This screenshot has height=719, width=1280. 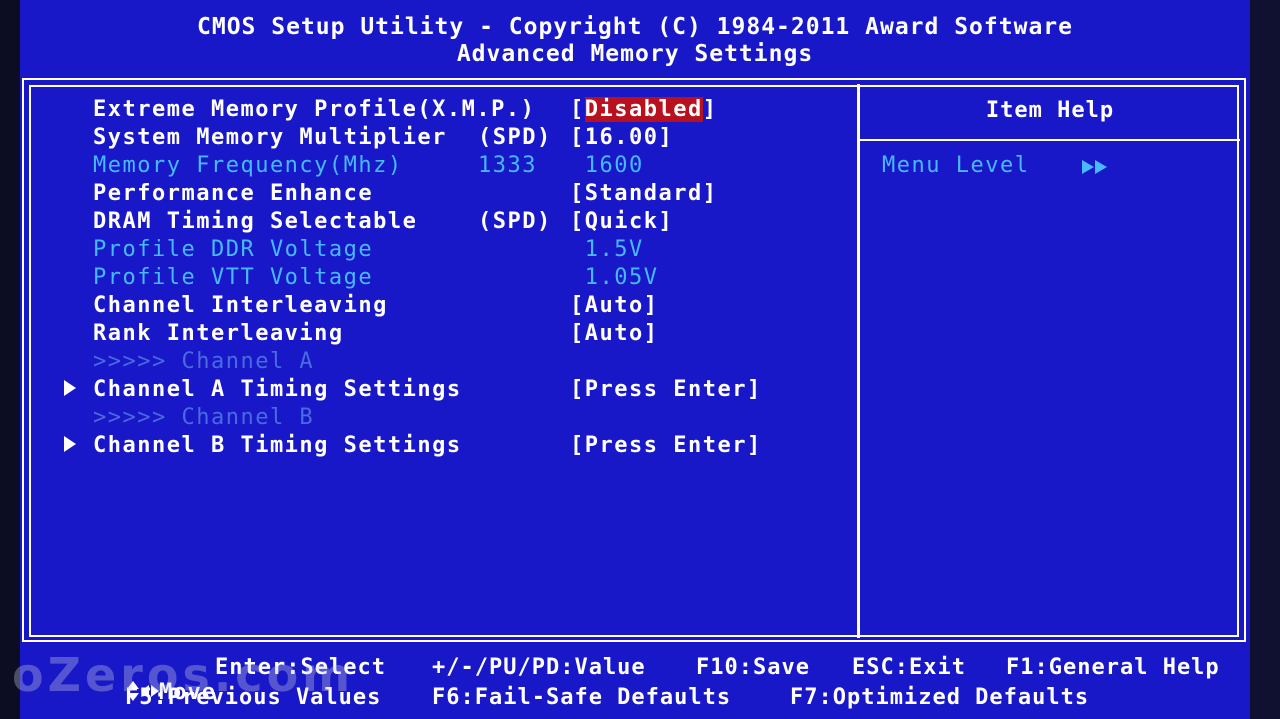 I want to click on setting-value: 1600, so click(x=607, y=165).